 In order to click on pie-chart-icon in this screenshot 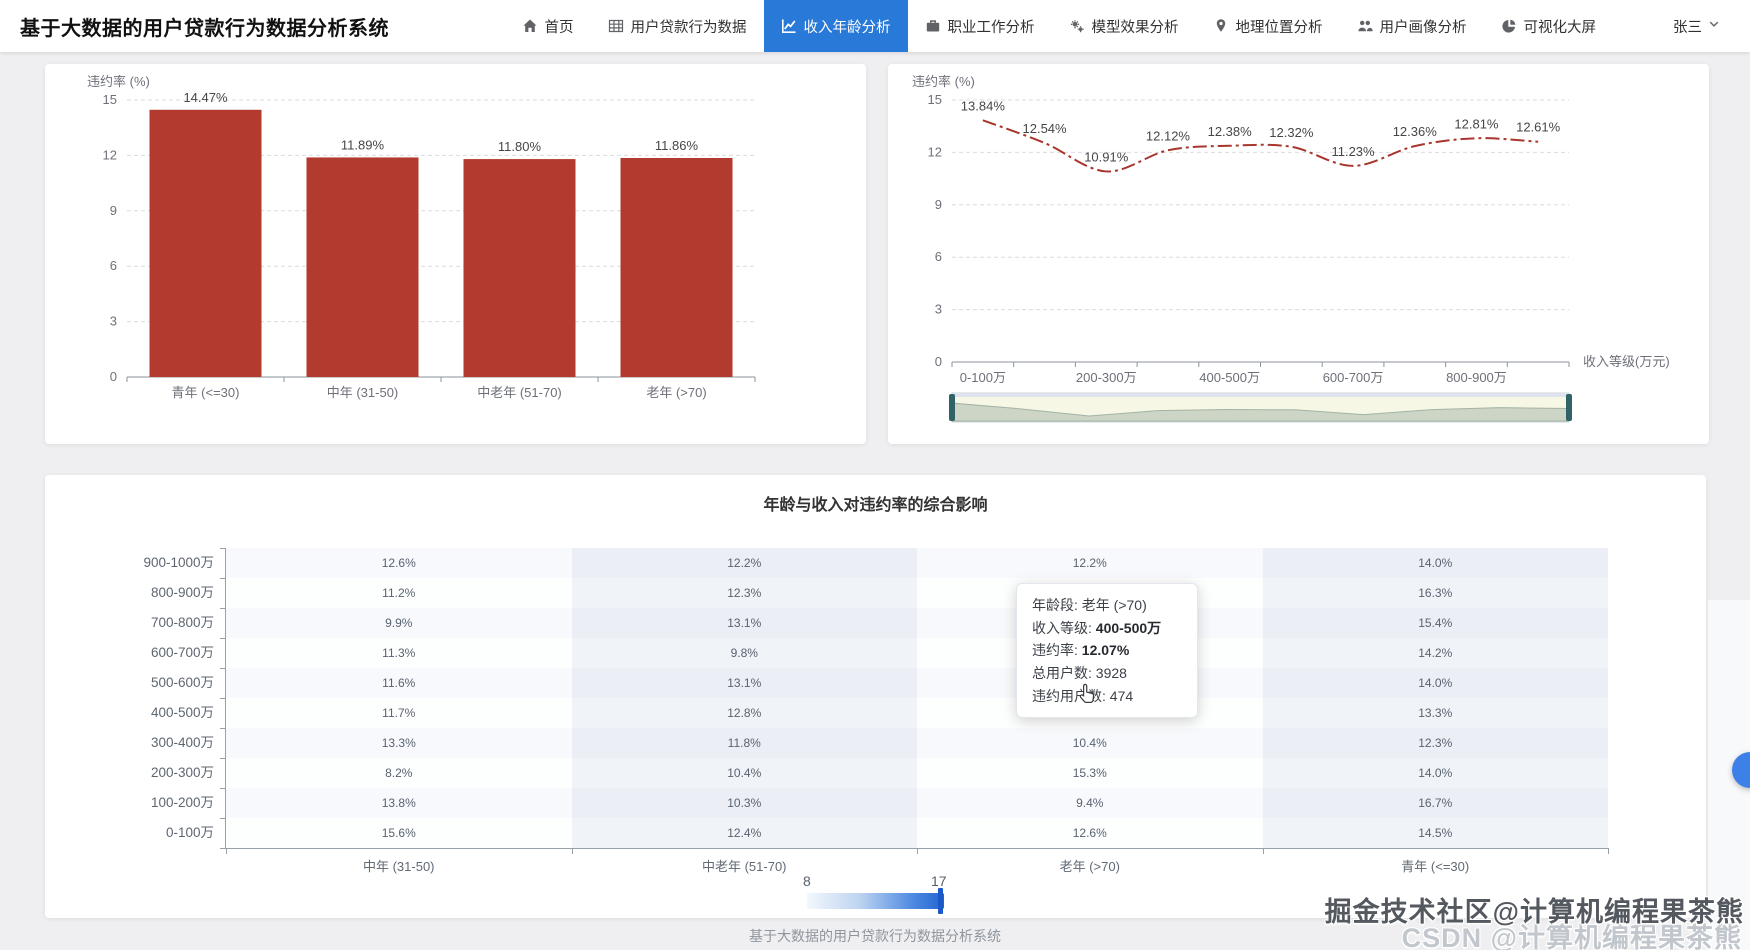, I will do `click(1509, 26)`.